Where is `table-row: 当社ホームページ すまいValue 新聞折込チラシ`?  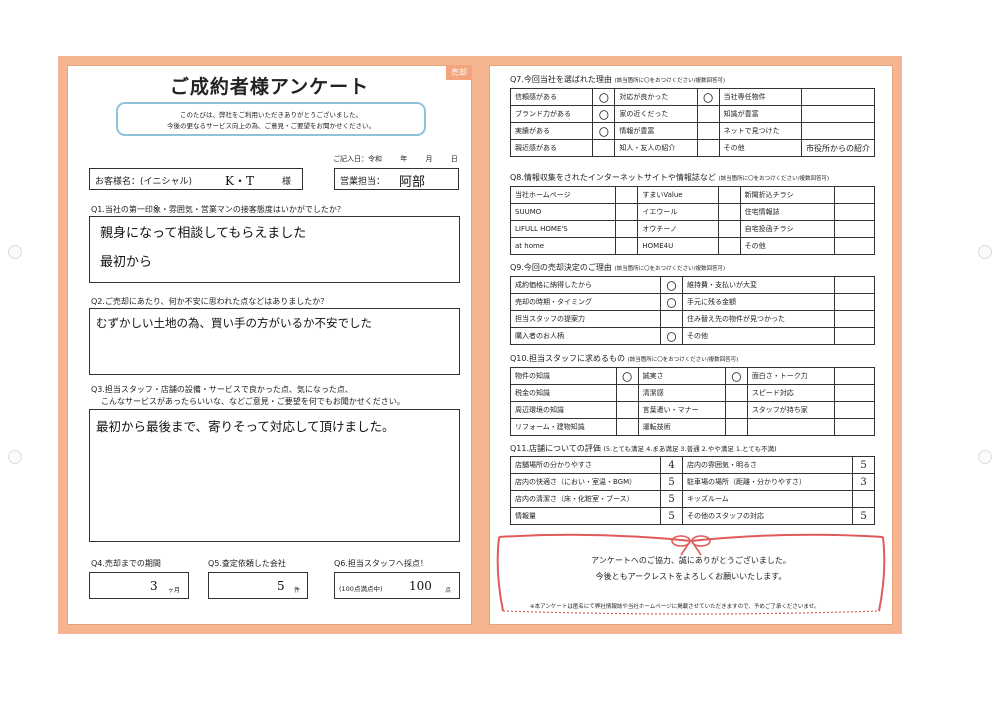
table-row: 当社ホームページ すまいValue 新聞折込チラシ is located at coordinates (692, 195).